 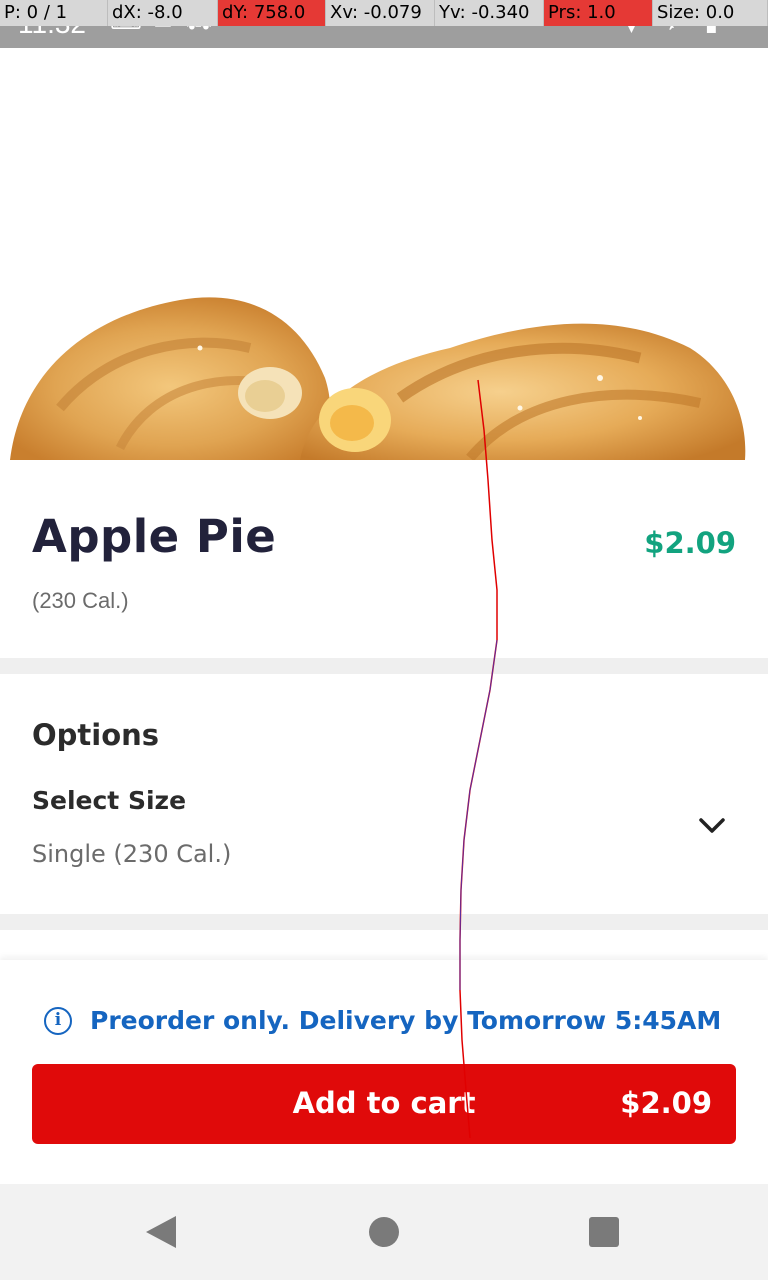 What do you see at coordinates (109, 800) in the screenshot?
I see `select-size-label: Select Size` at bounding box center [109, 800].